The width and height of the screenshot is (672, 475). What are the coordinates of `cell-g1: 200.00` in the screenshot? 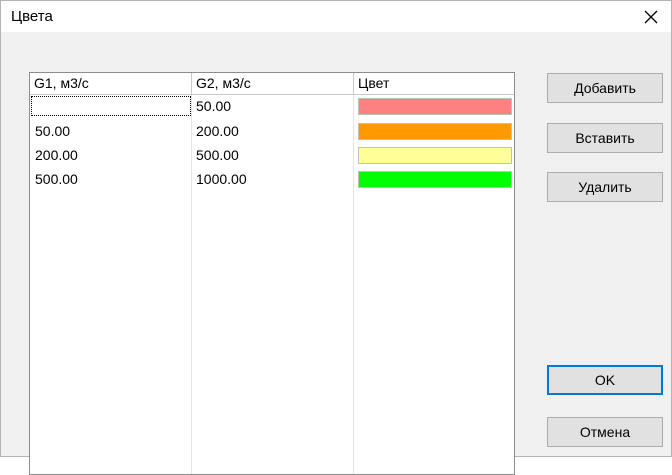 It's located at (111, 155).